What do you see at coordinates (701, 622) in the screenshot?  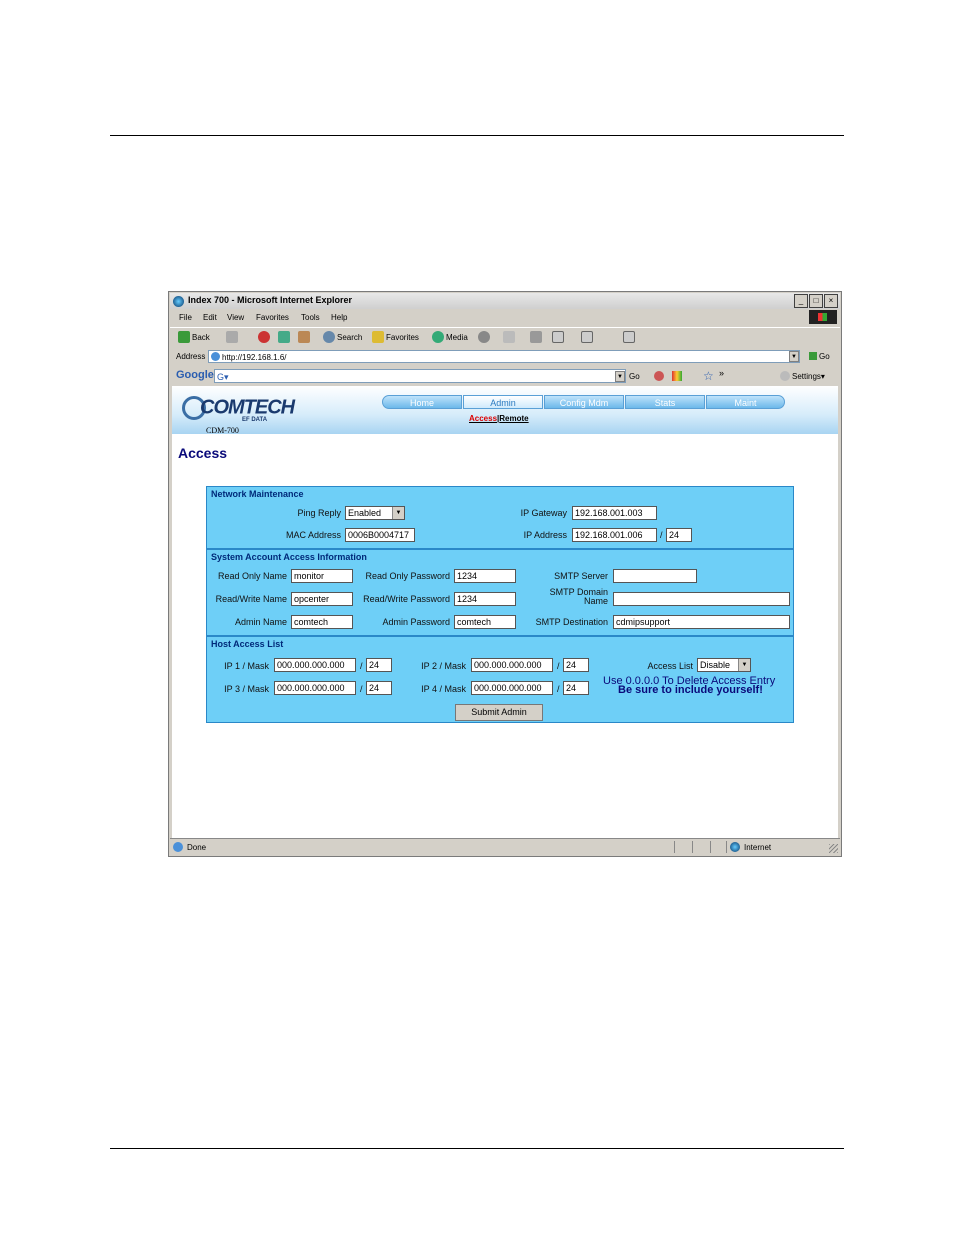 I see `smtp-destination-field: cdmipsupport` at bounding box center [701, 622].